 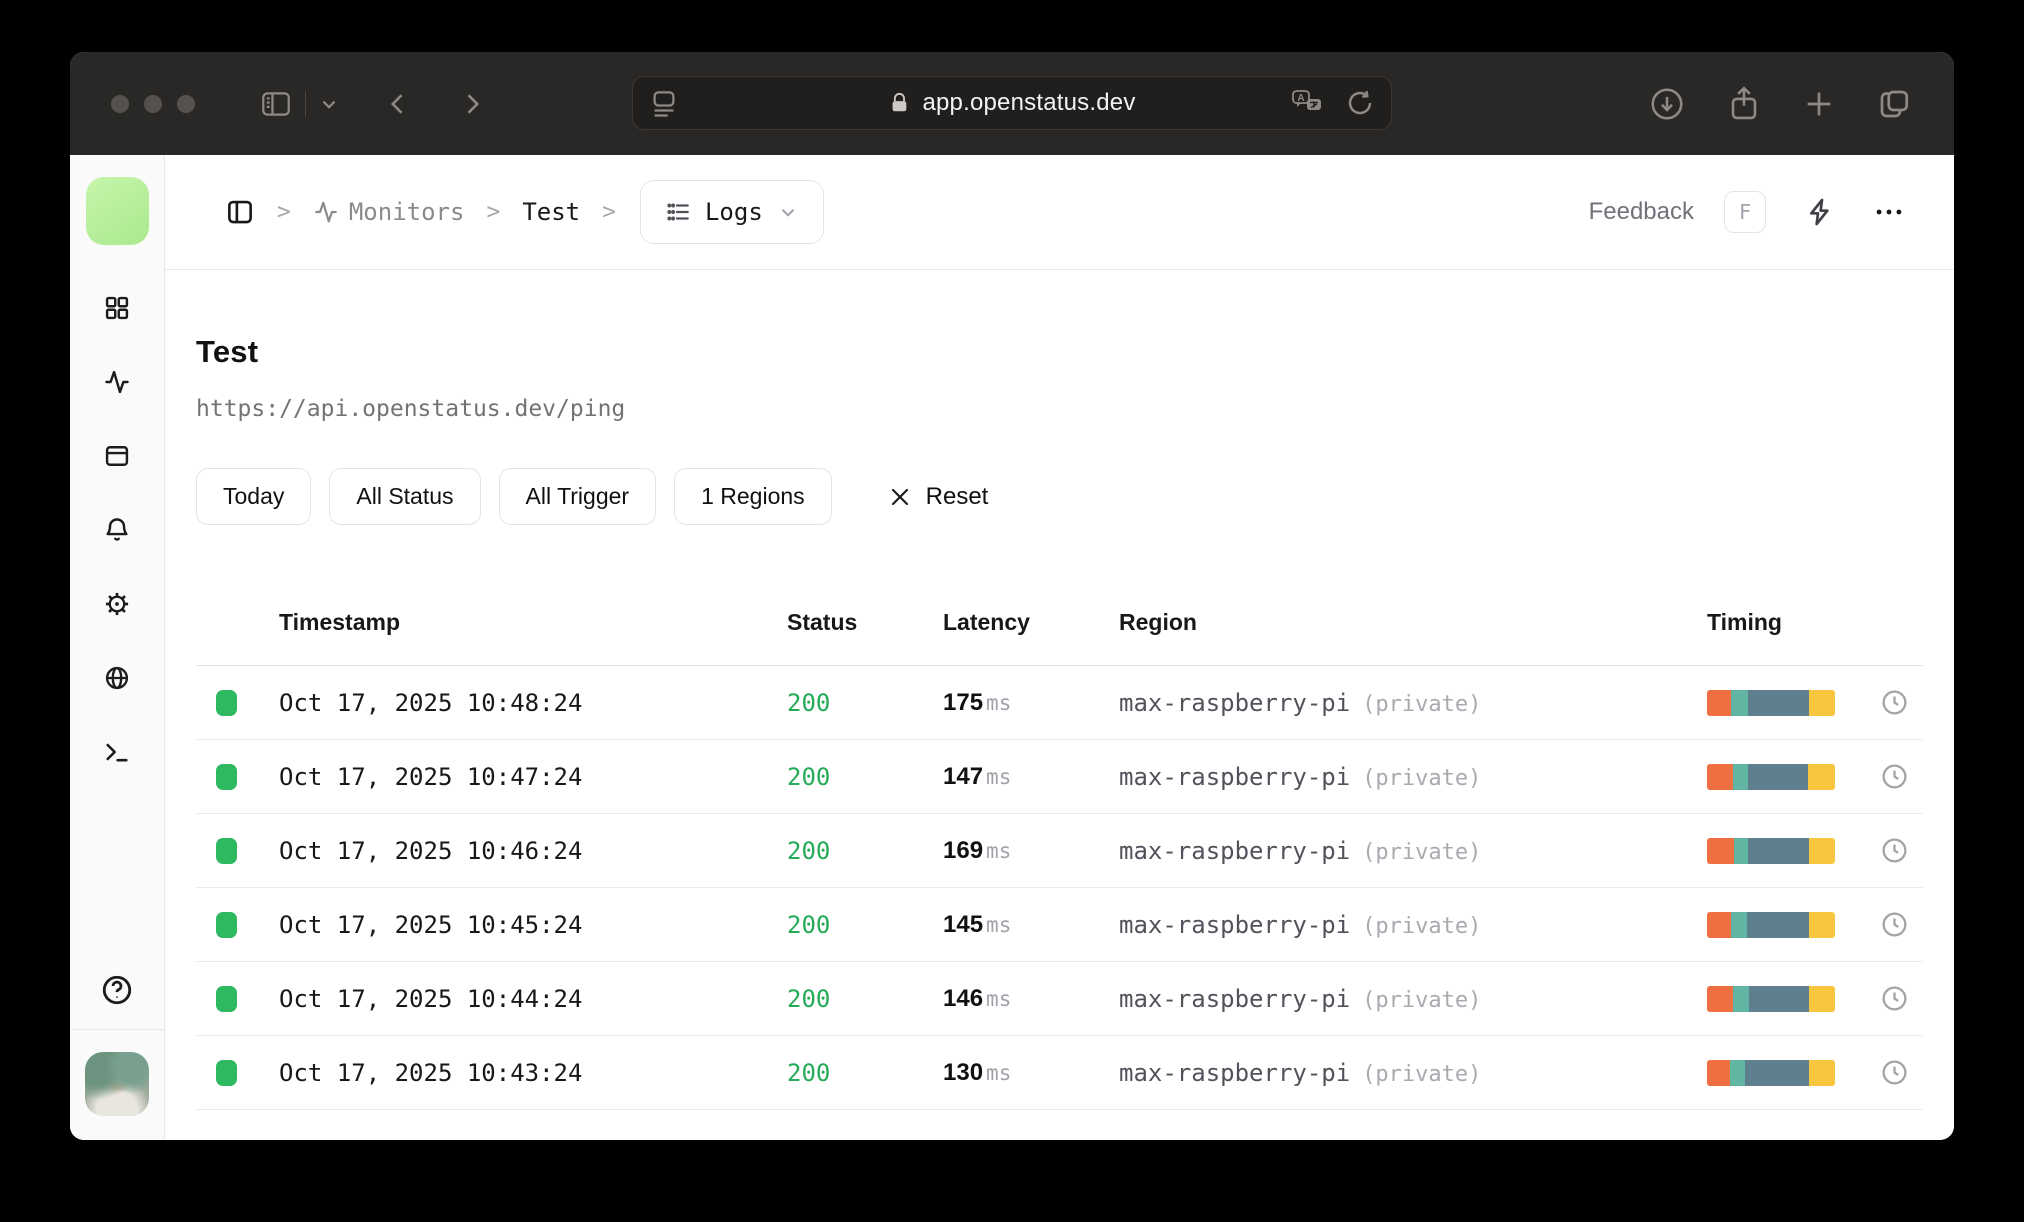 I want to click on zoom-window-button, so click(x=186, y=103).